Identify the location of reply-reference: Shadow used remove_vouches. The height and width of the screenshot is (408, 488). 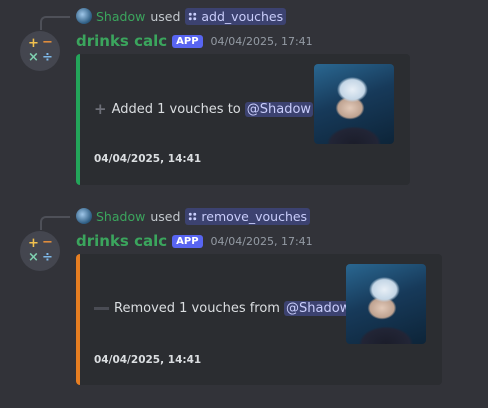
(193, 216).